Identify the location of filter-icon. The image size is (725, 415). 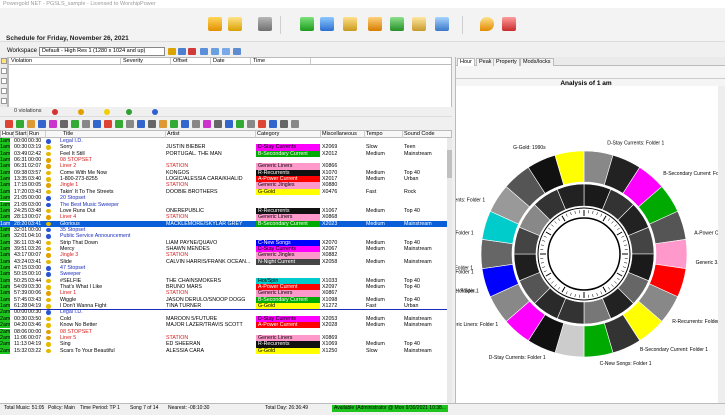
(97, 124).